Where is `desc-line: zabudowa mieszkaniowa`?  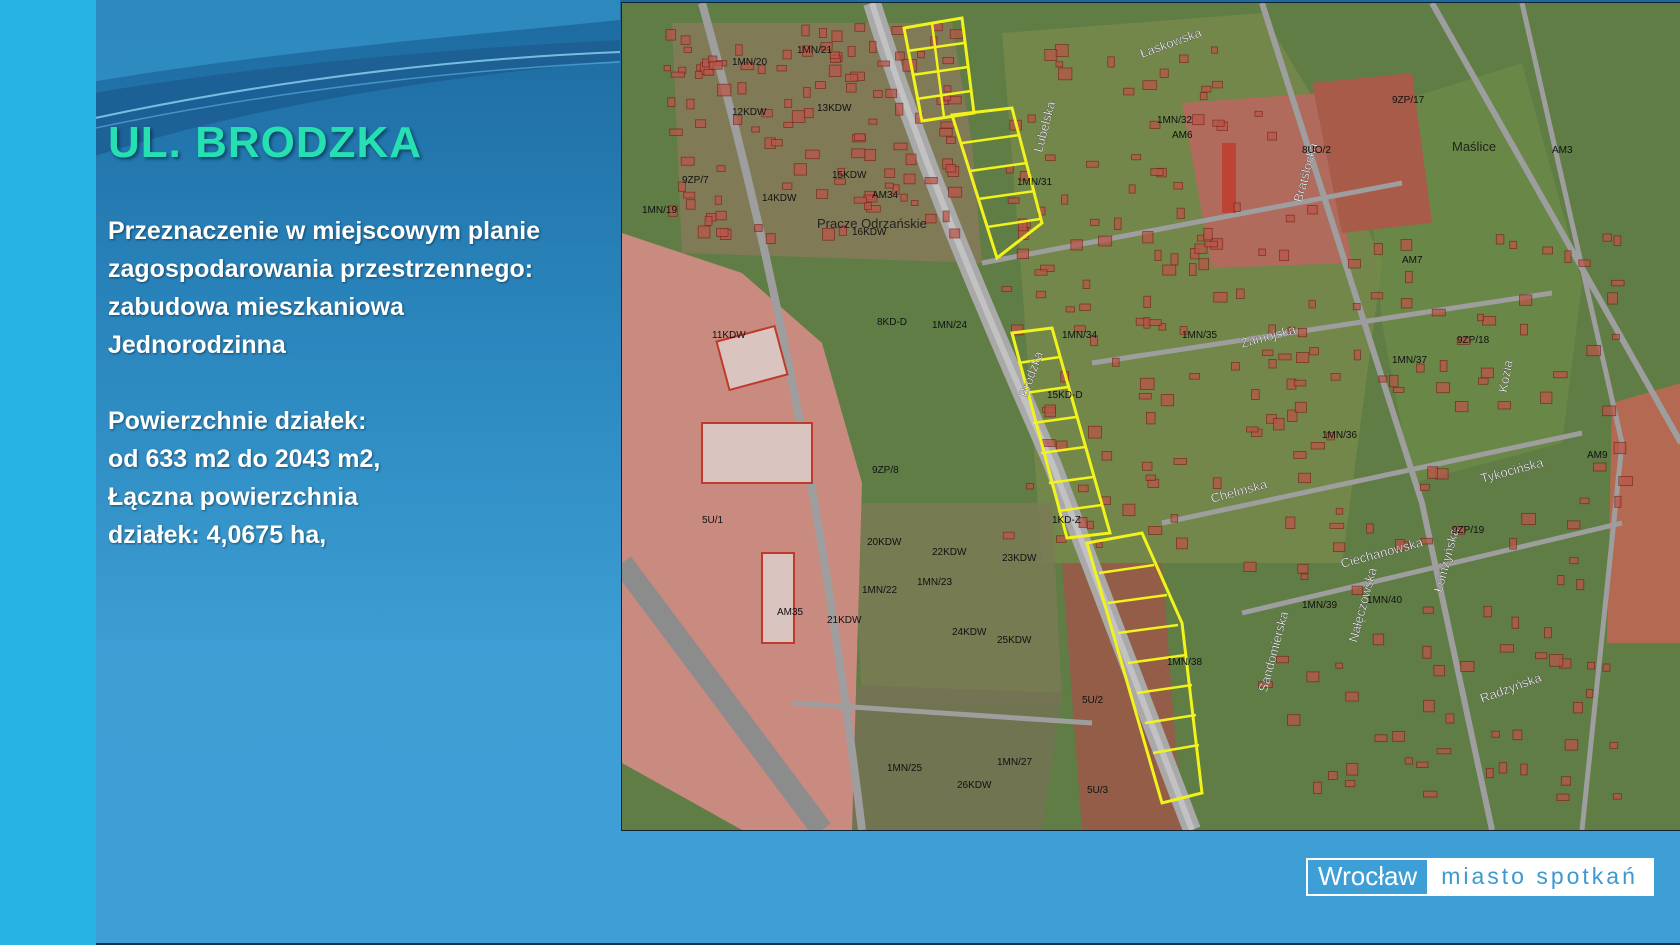
desc-line: zabudowa mieszkaniowa is located at coordinates (256, 307).